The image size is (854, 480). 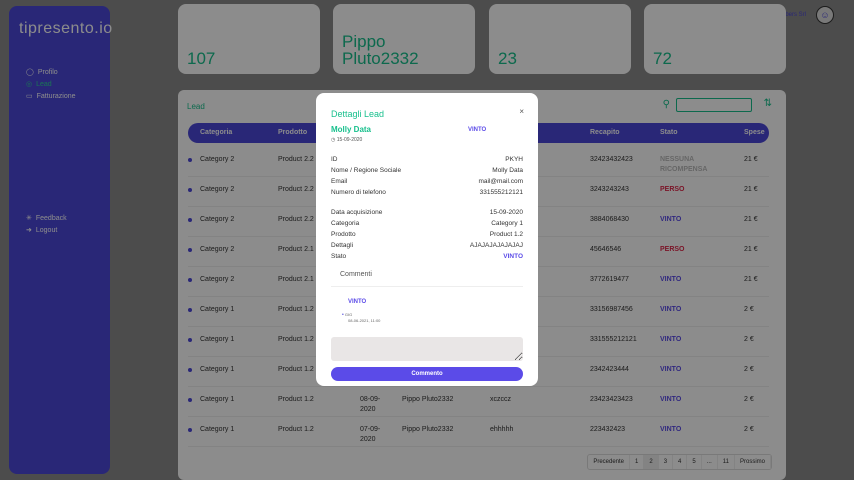 What do you see at coordinates (427, 182) in the screenshot?
I see `detail-row: Email mail@mail.com` at bounding box center [427, 182].